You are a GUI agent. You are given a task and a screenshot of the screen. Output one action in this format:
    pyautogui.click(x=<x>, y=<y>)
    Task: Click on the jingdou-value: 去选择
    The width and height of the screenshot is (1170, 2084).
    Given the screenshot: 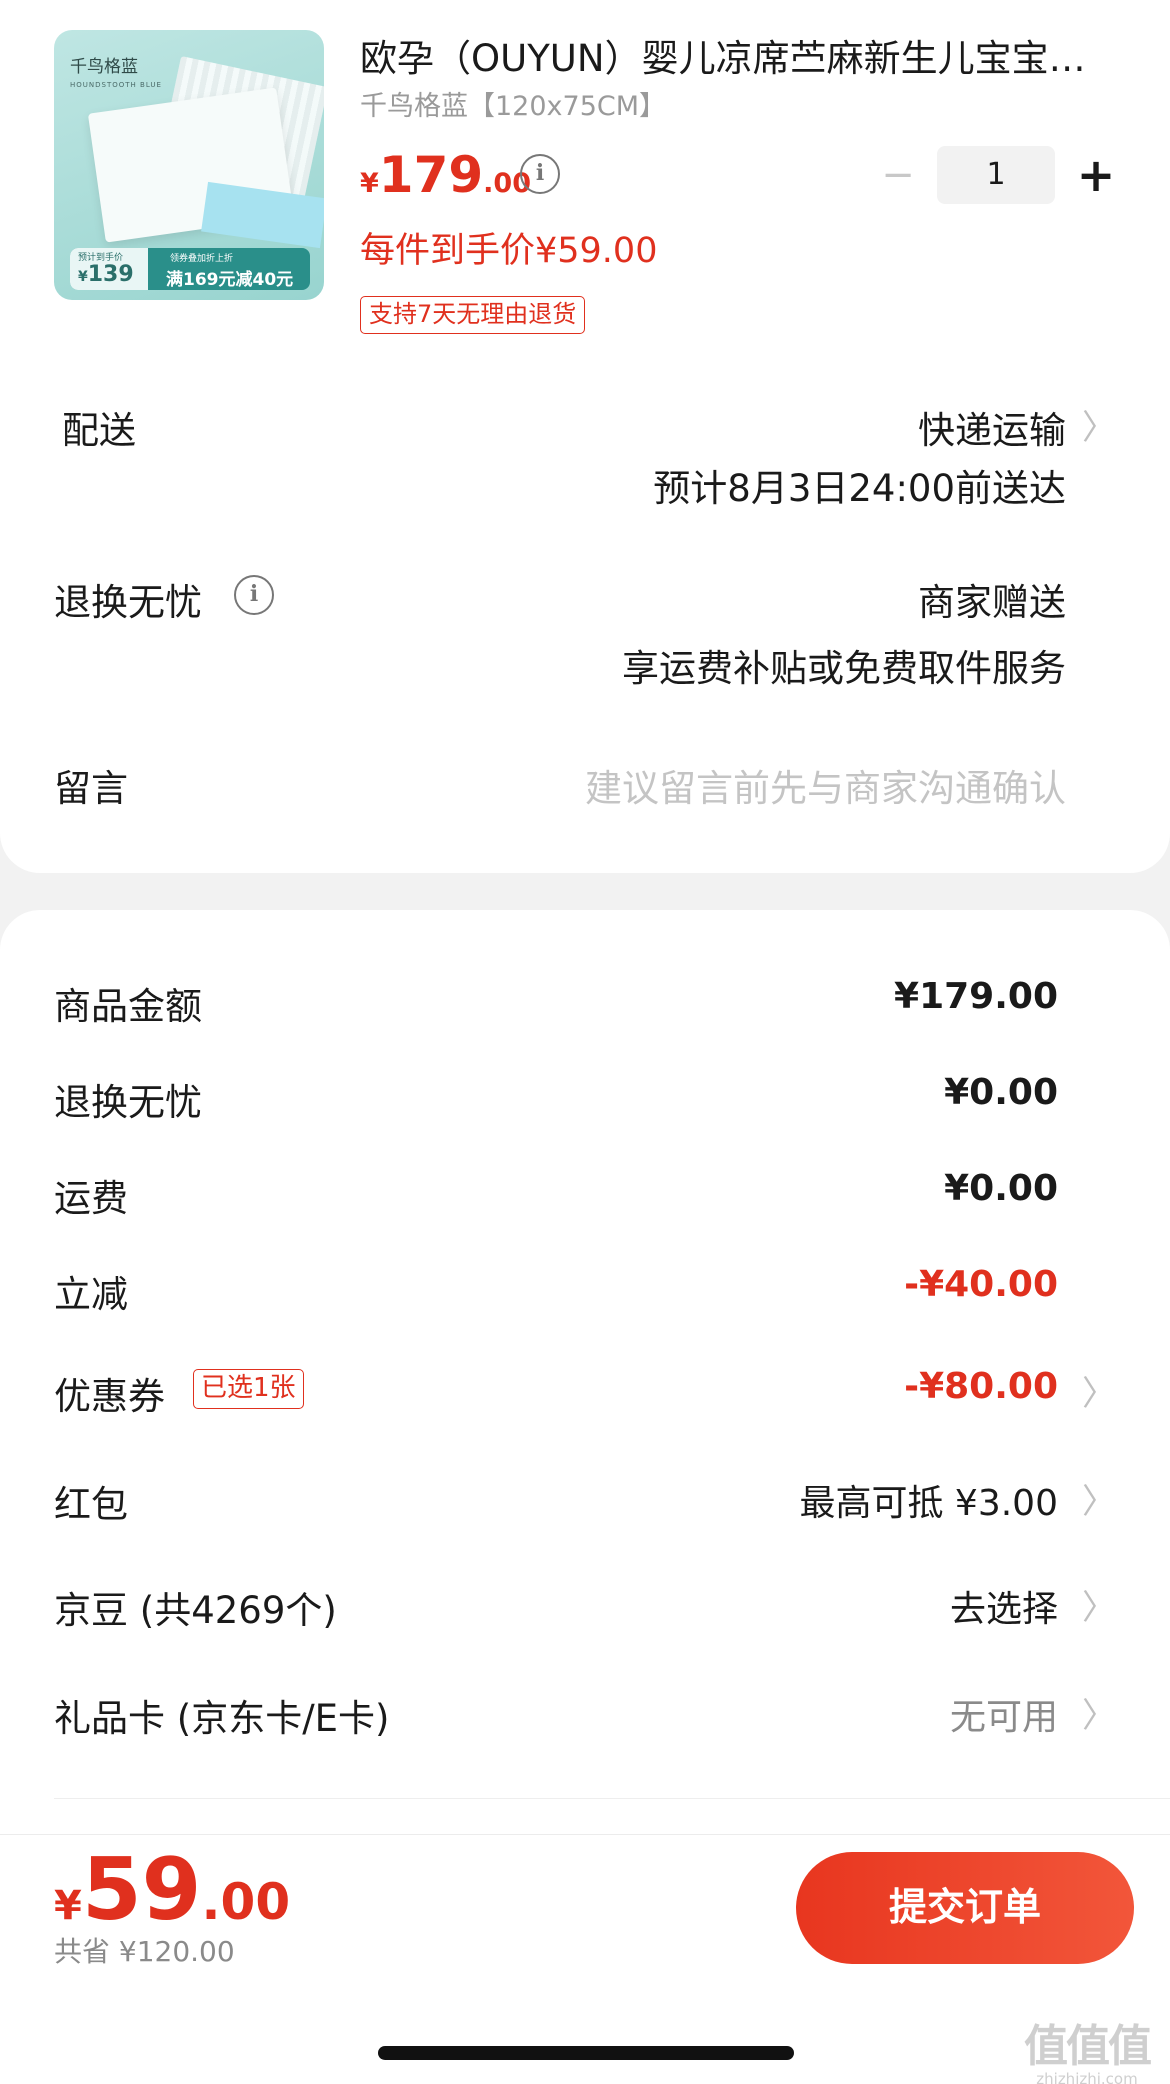 What is the action you would take?
    pyautogui.click(x=1004, y=1606)
    